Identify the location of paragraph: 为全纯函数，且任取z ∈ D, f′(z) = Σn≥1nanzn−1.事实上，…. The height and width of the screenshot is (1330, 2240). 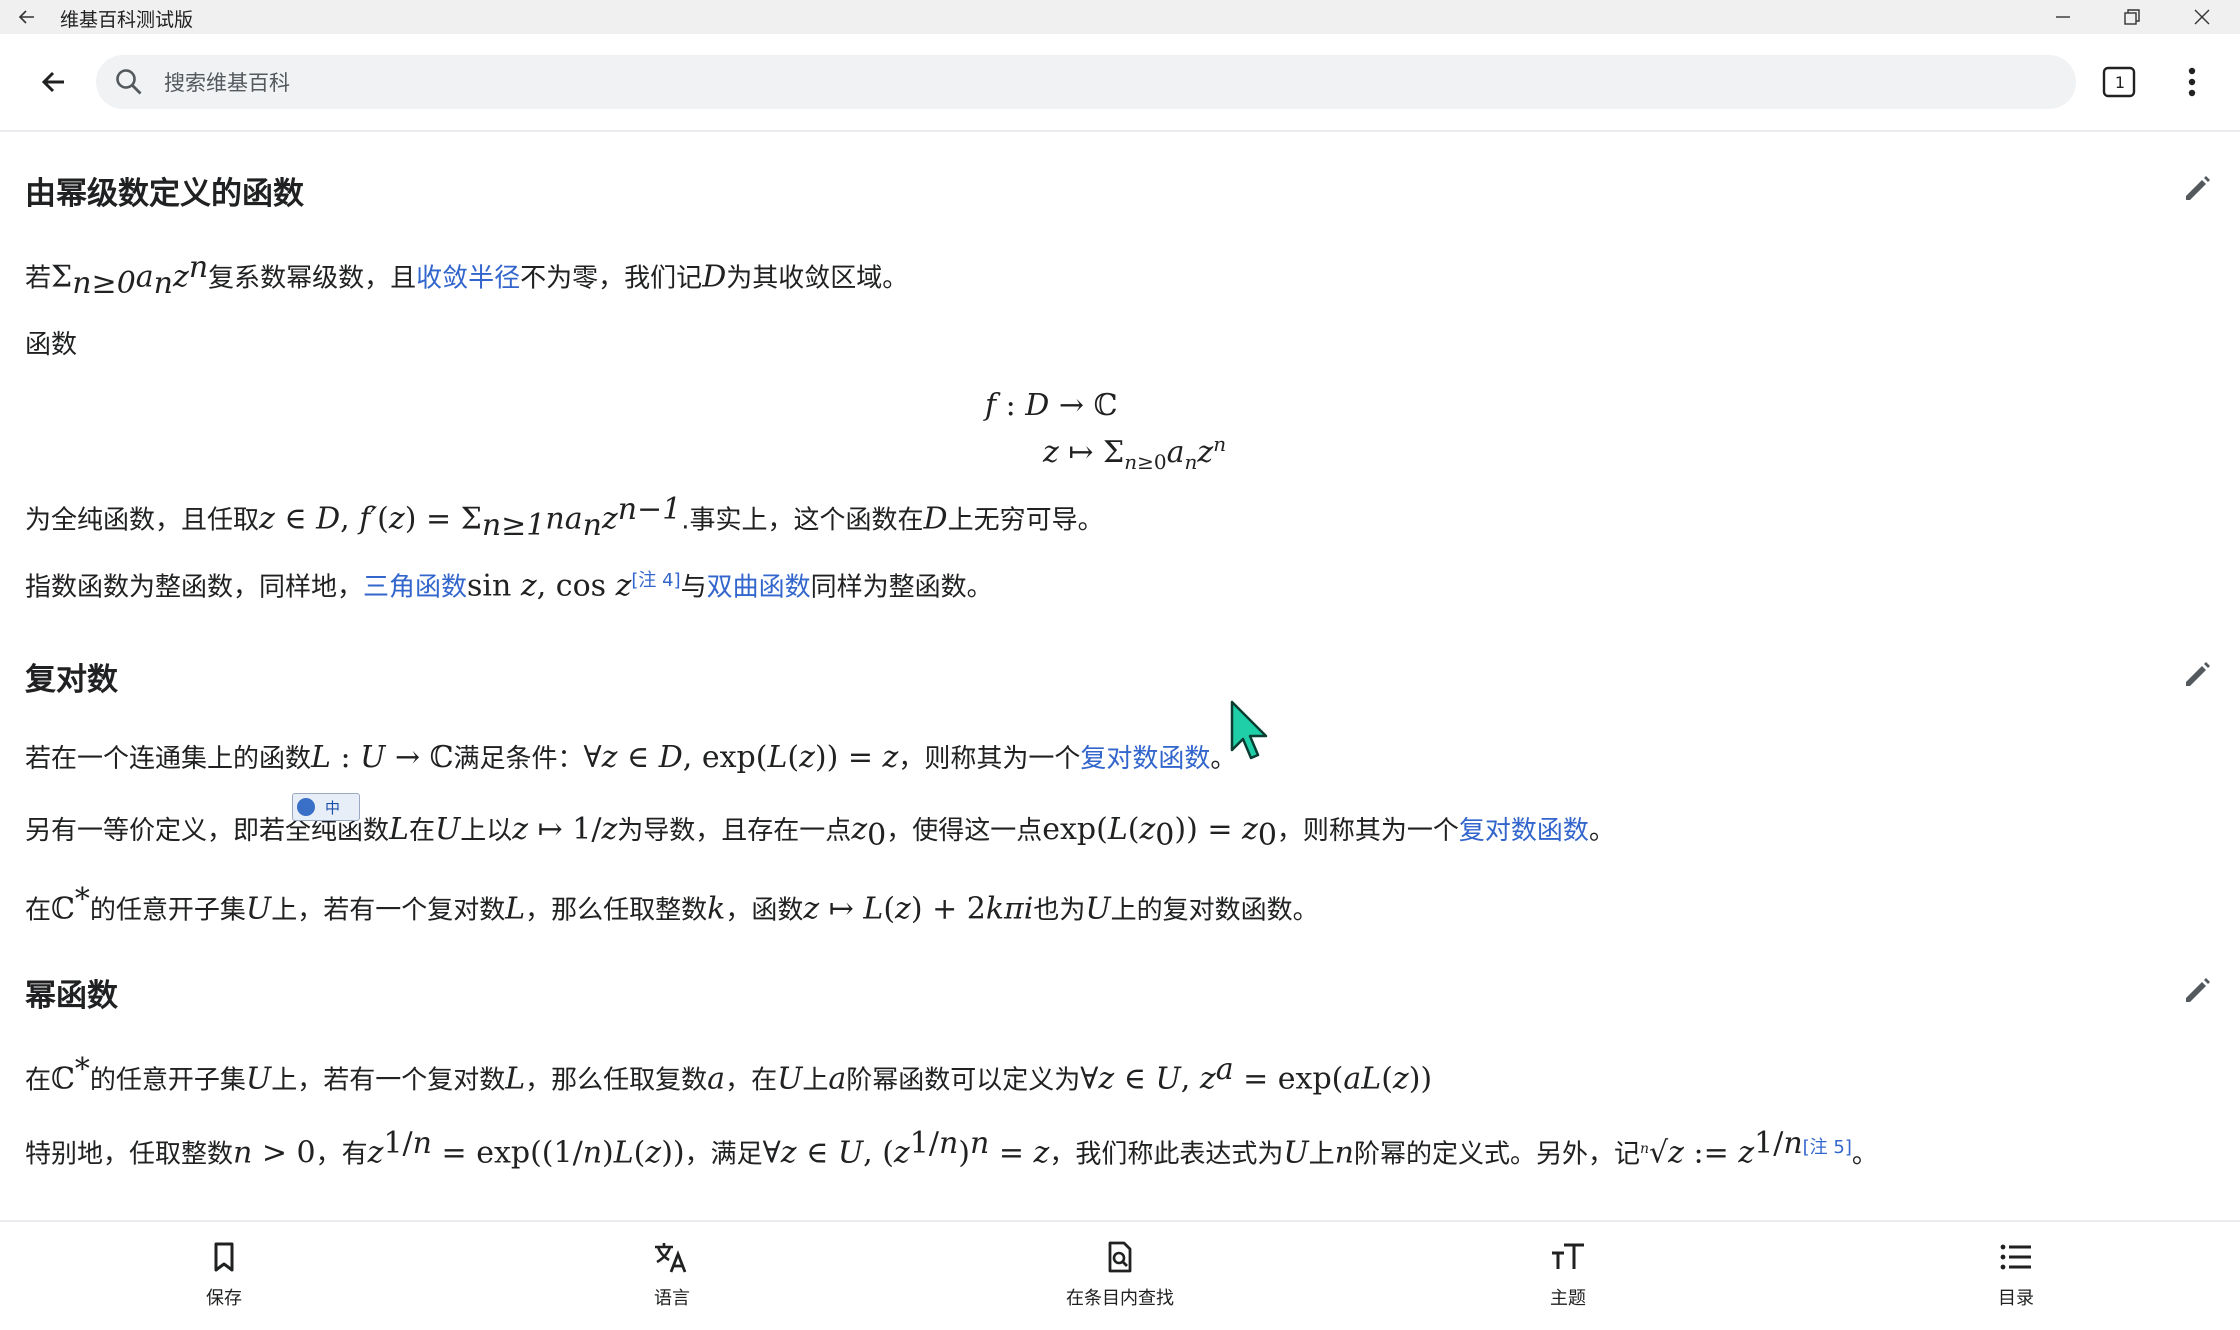
(564, 517).